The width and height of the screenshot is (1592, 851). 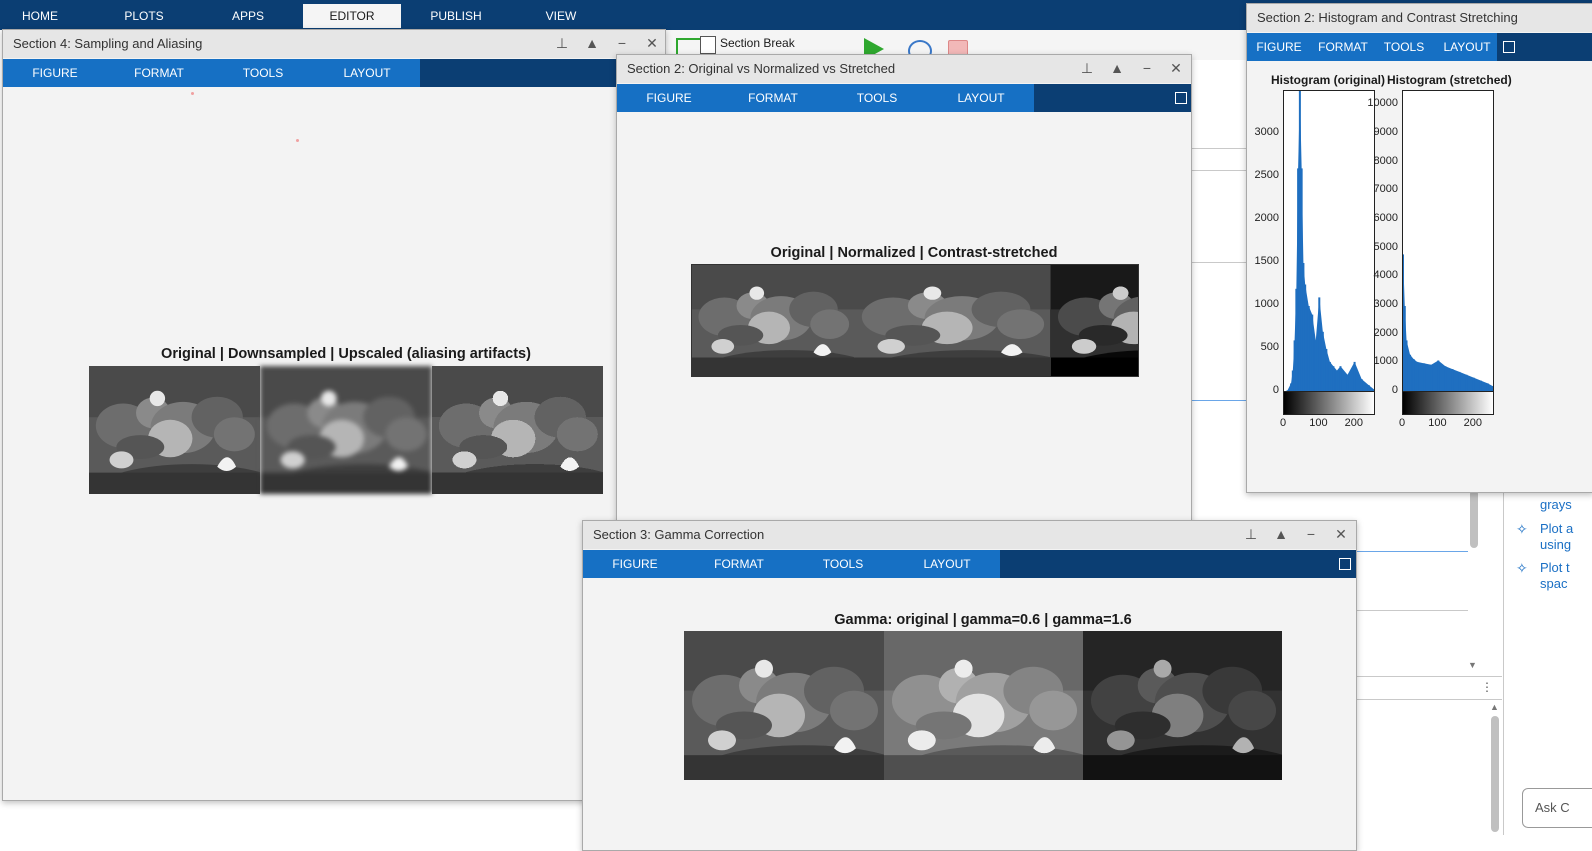 What do you see at coordinates (1448, 403) in the screenshot?
I see `colorbar-stretched` at bounding box center [1448, 403].